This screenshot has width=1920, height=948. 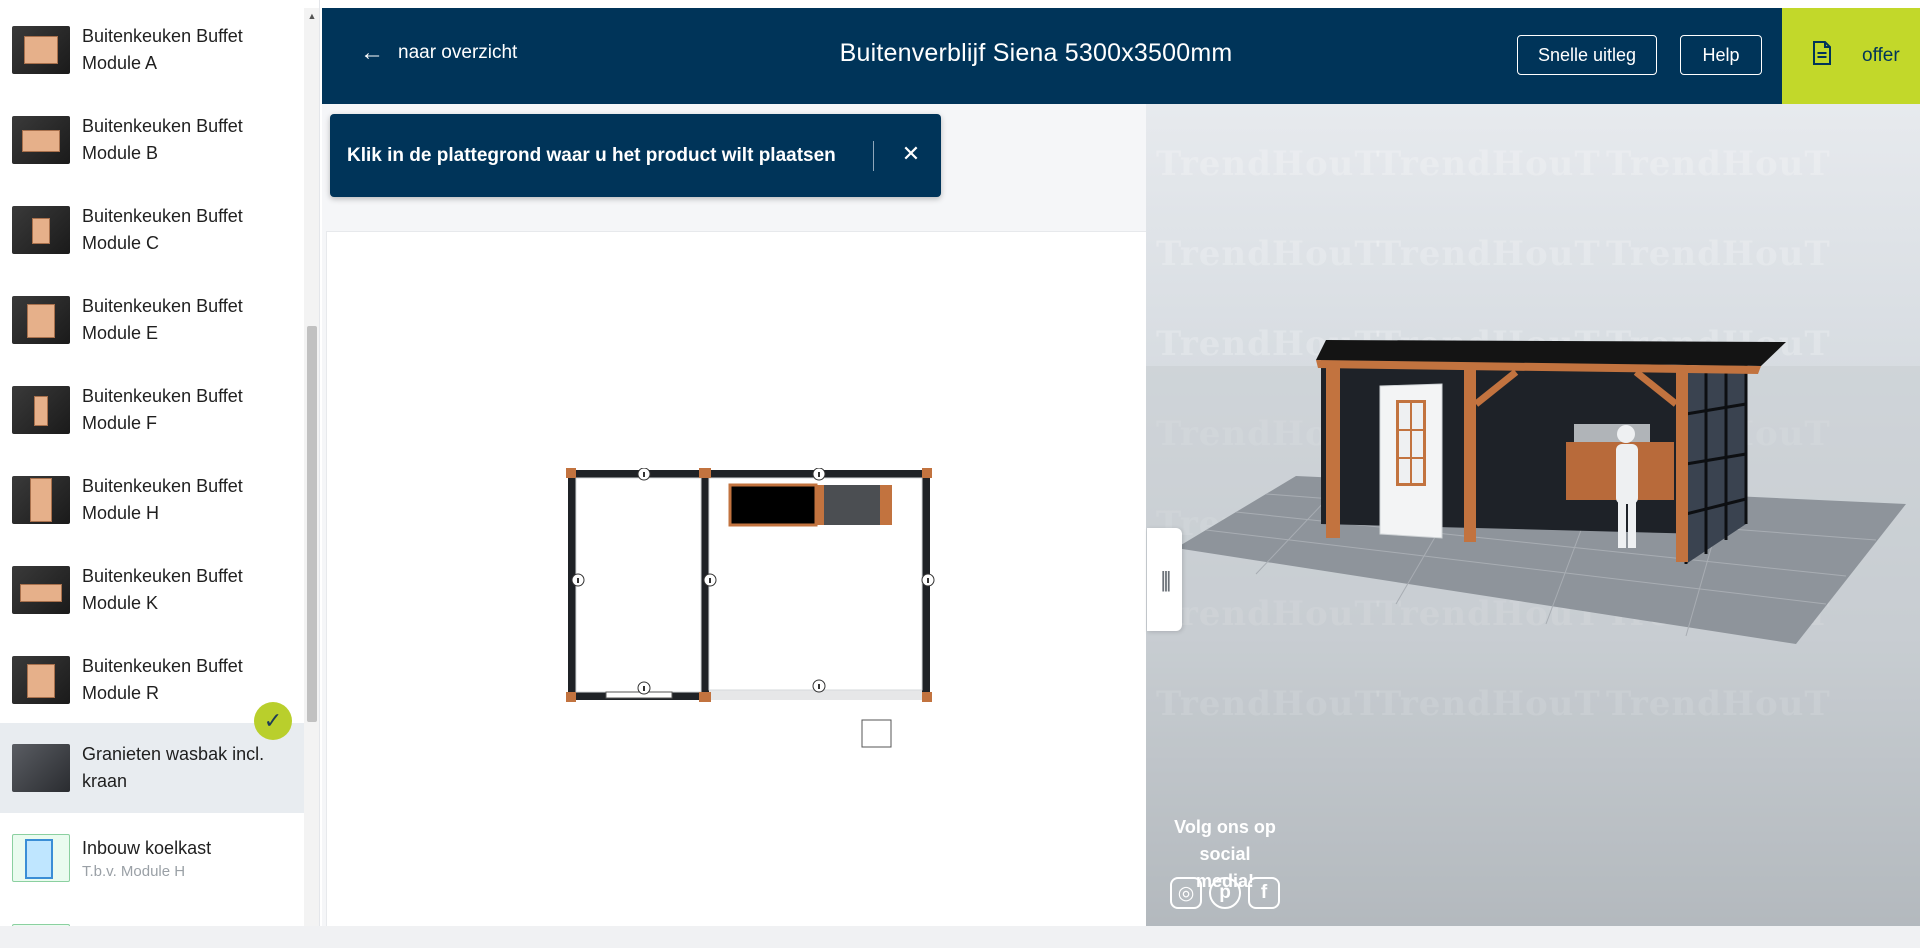 I want to click on product-text: Buitenkeuken Buffet Module A, so click(x=193, y=50).